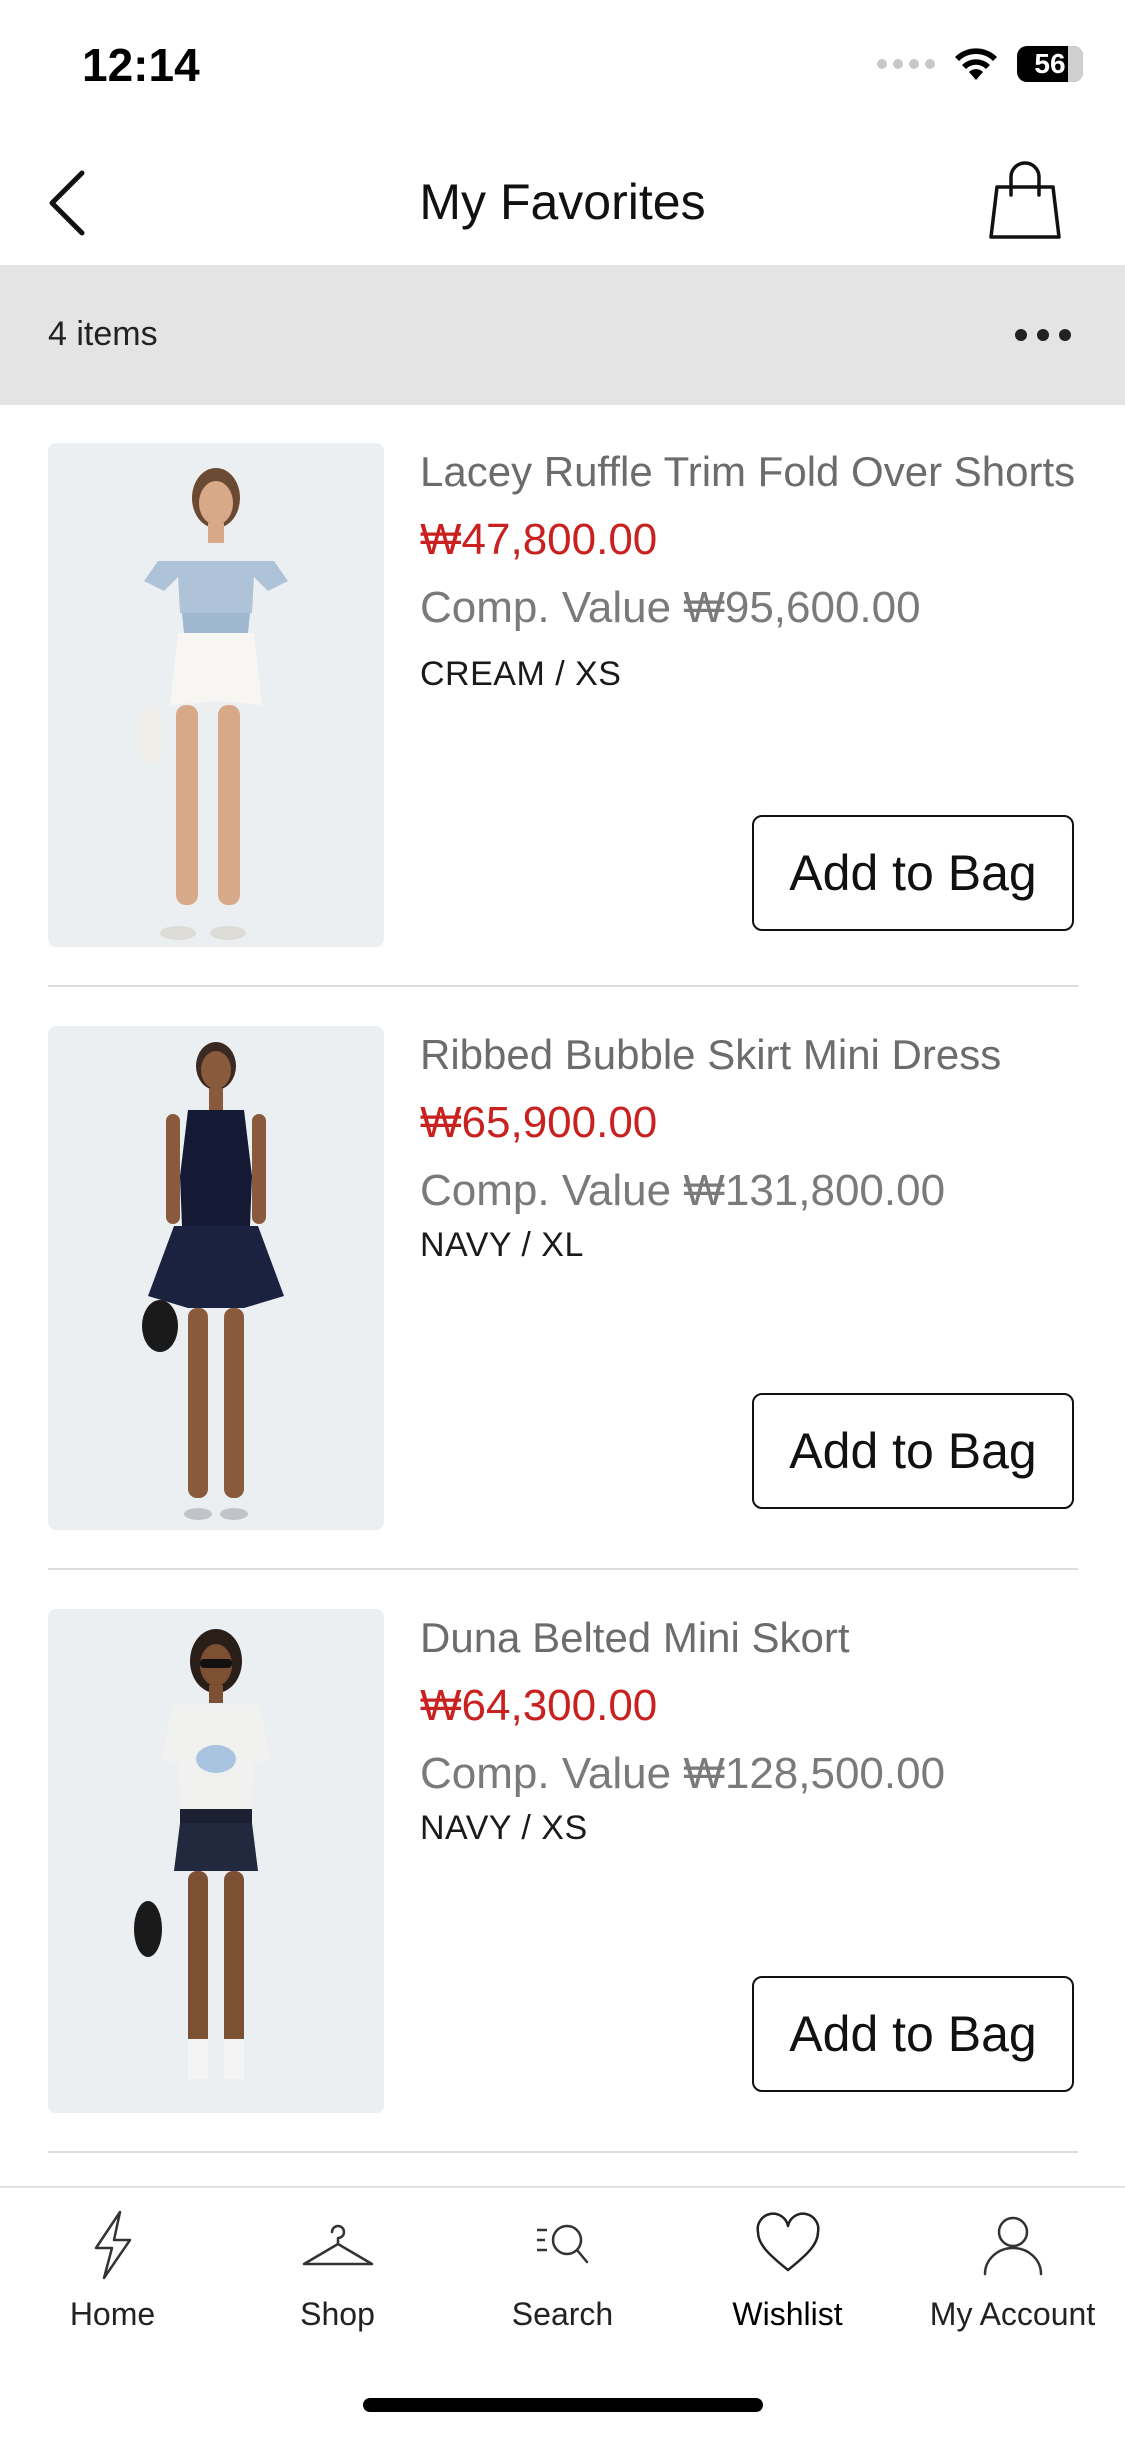  Describe the element at coordinates (337, 2245) in the screenshot. I see `hanger-icon` at that location.